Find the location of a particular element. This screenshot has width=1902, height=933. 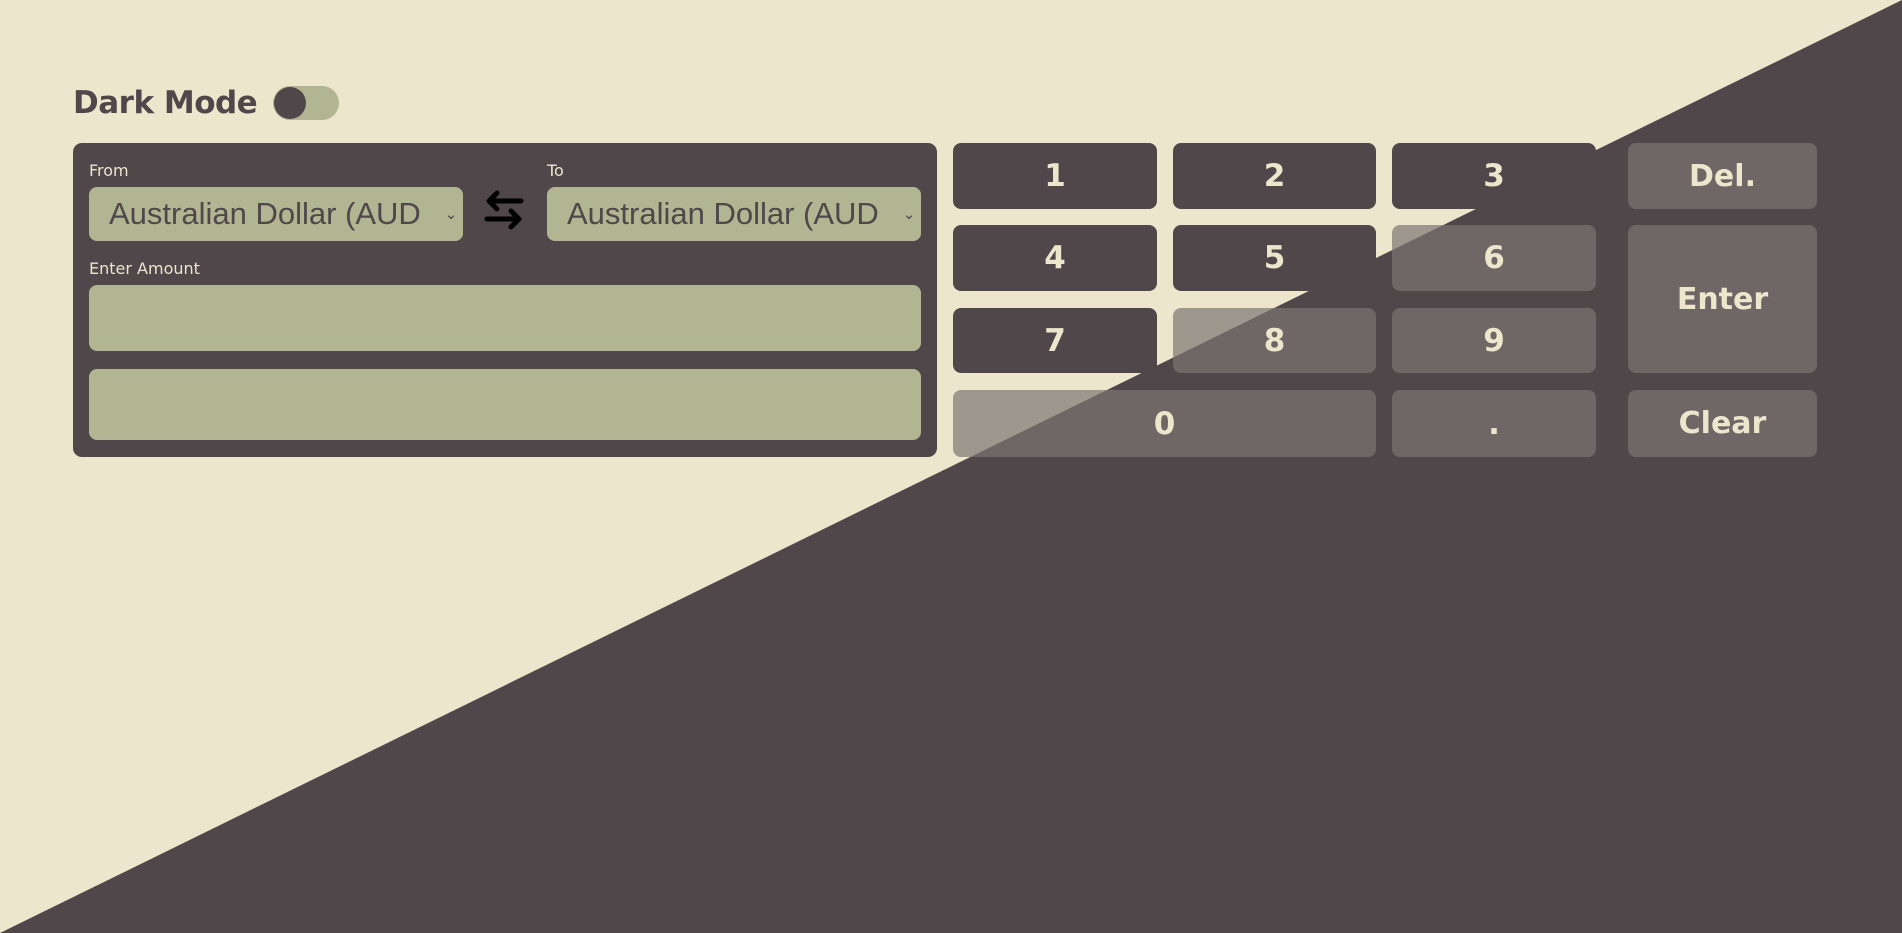

enter-button: Enter is located at coordinates (1722, 299).